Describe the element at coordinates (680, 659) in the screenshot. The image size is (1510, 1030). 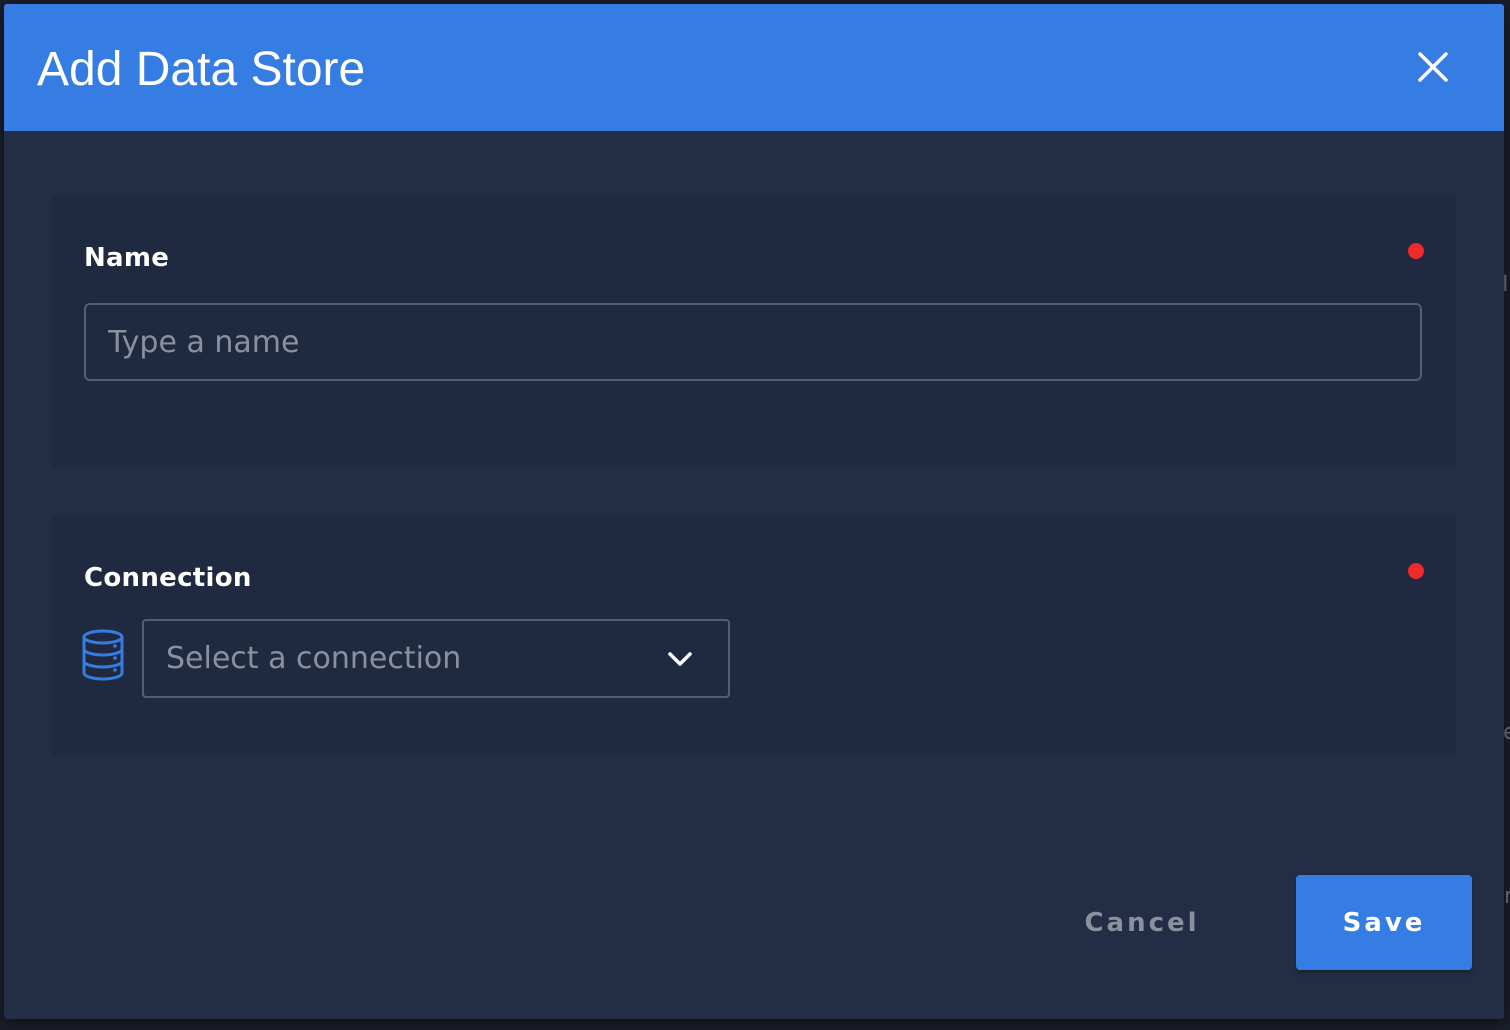
I see `chevron-down-icon` at that location.